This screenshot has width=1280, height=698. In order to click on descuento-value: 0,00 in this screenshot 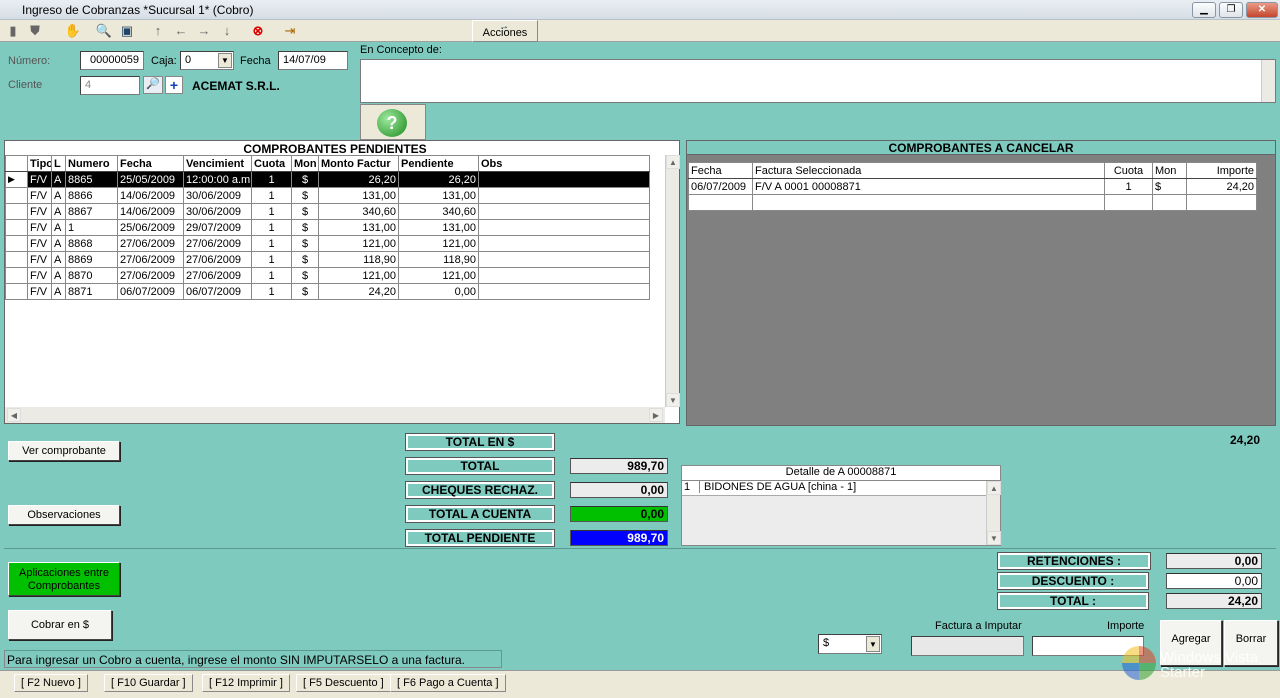, I will do `click(1214, 581)`.